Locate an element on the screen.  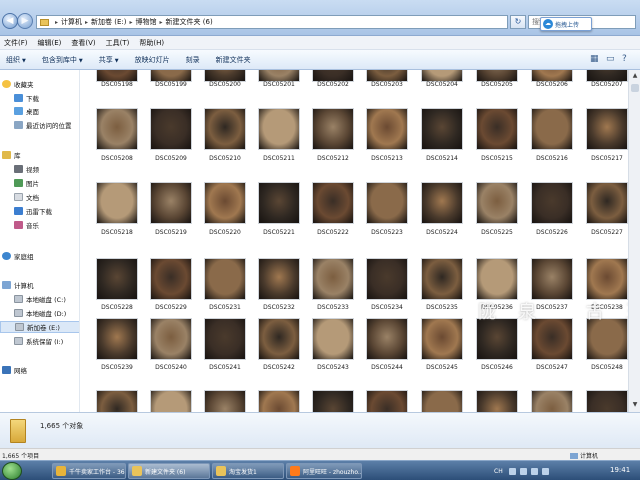
menu-view: 查看(V) is located at coordinates (83, 43).